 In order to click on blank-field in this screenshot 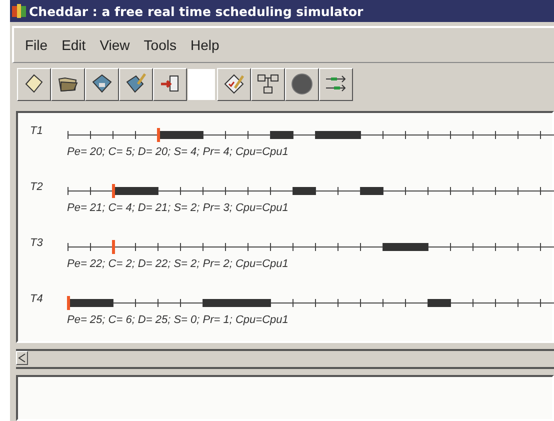, I will do `click(201, 84)`.